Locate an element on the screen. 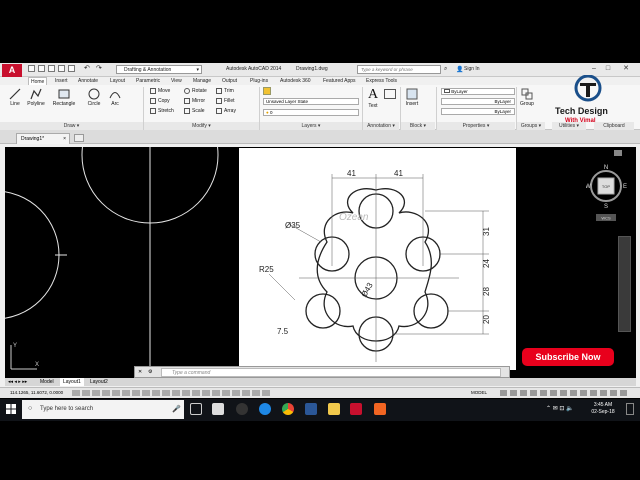 This screenshot has height=480, width=640. tray-icons: ⌃ ✉ ⊡ 🔈 is located at coordinates (560, 408).